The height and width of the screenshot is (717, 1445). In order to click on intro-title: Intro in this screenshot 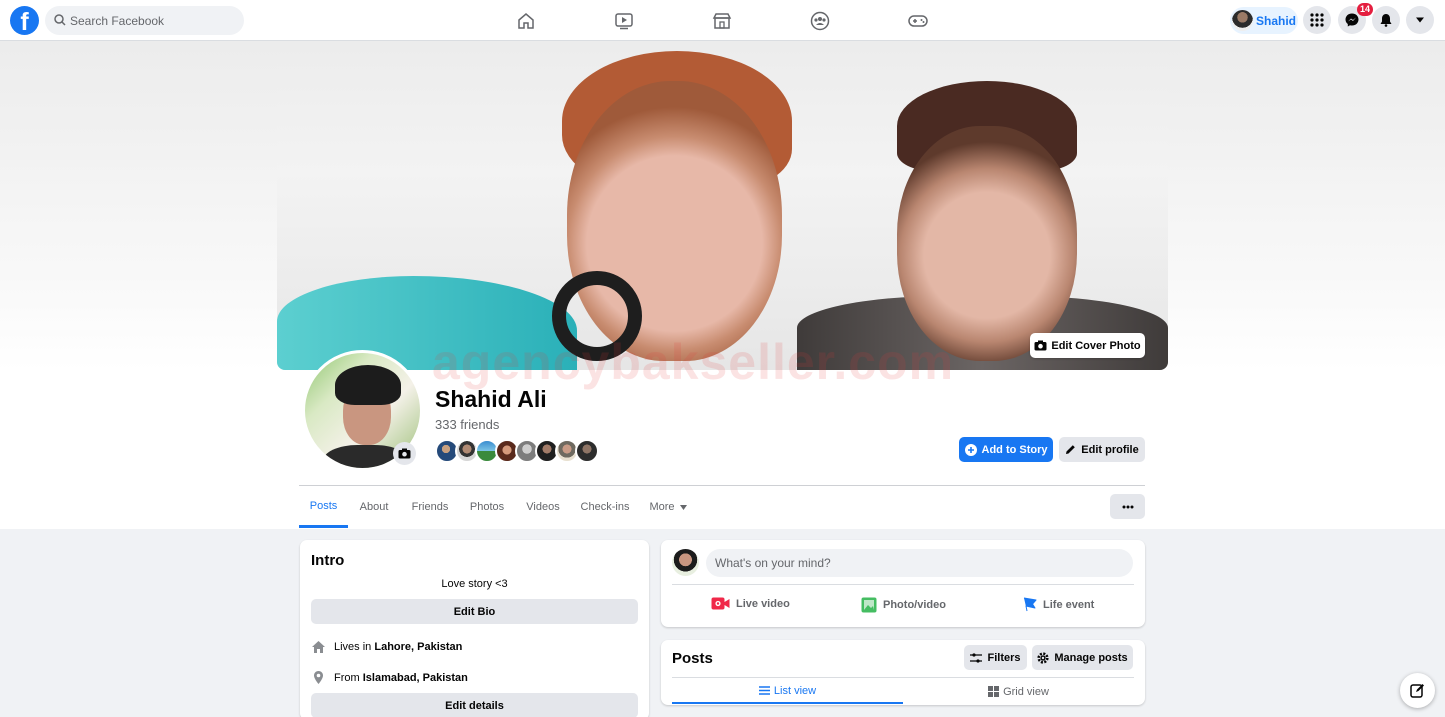, I will do `click(328, 560)`.